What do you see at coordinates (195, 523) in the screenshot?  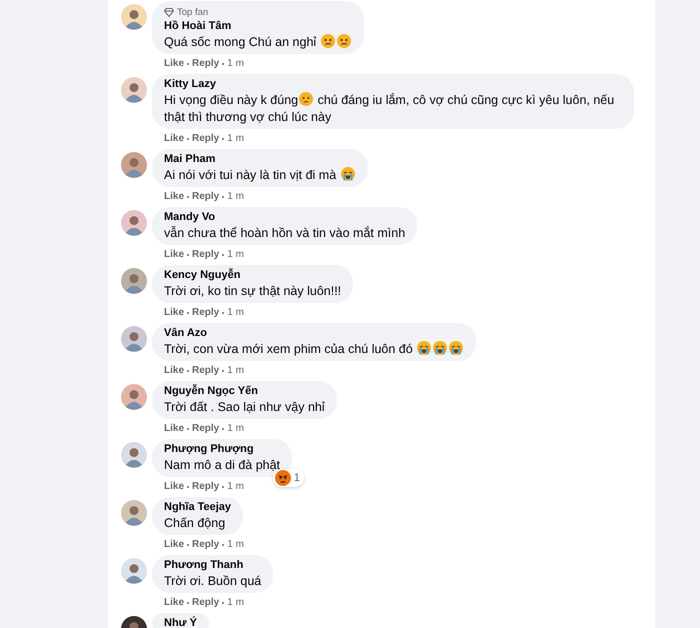 I see `comment-text: Chấn động` at bounding box center [195, 523].